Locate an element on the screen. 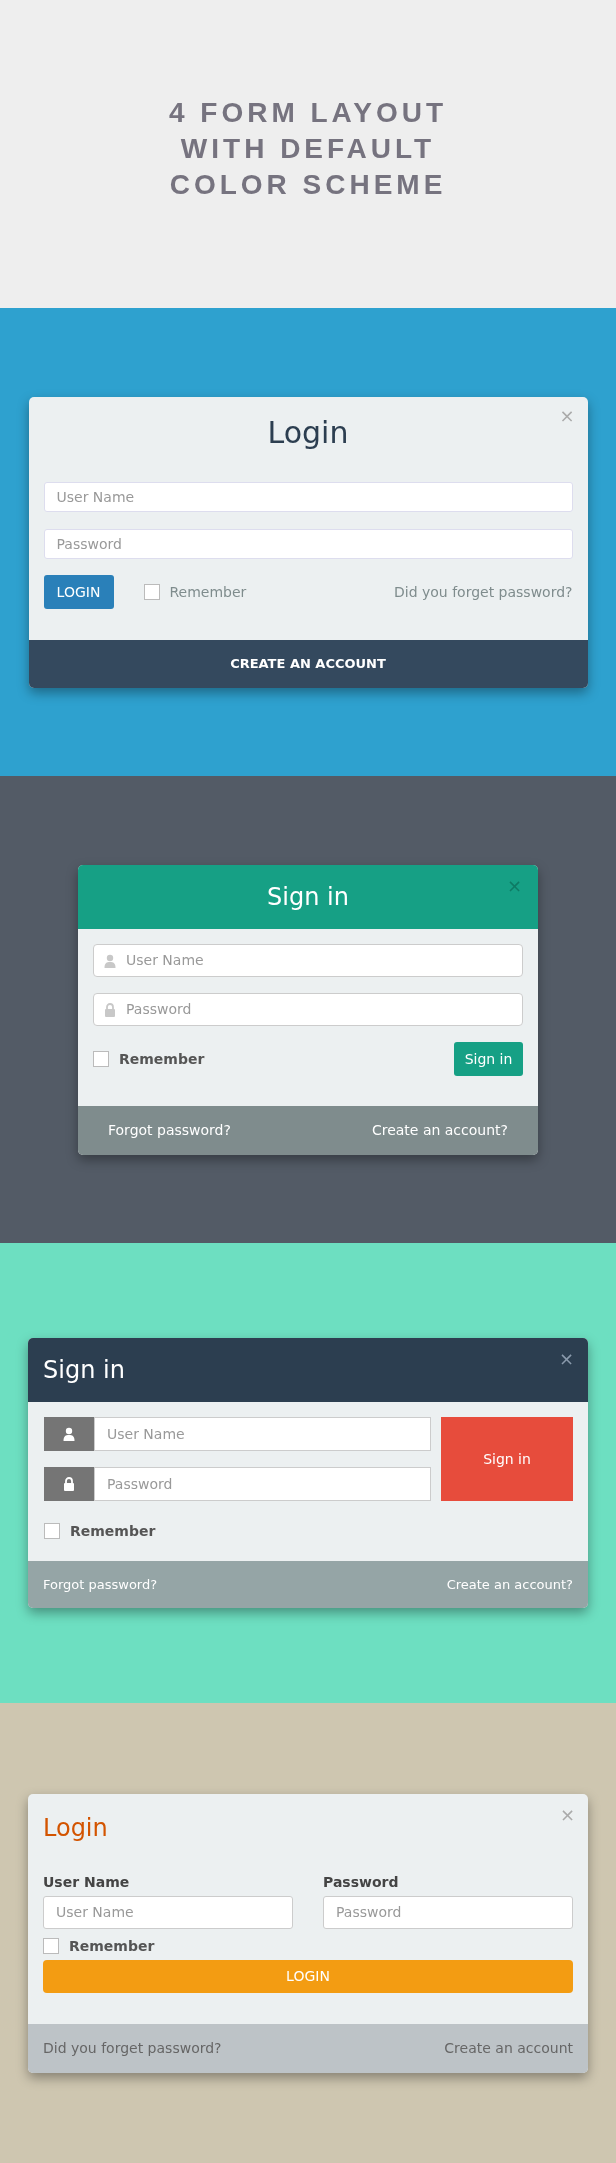 The height and width of the screenshot is (2163, 616). banner-title: 4 FORM LAYOUT is located at coordinates (308, 113).